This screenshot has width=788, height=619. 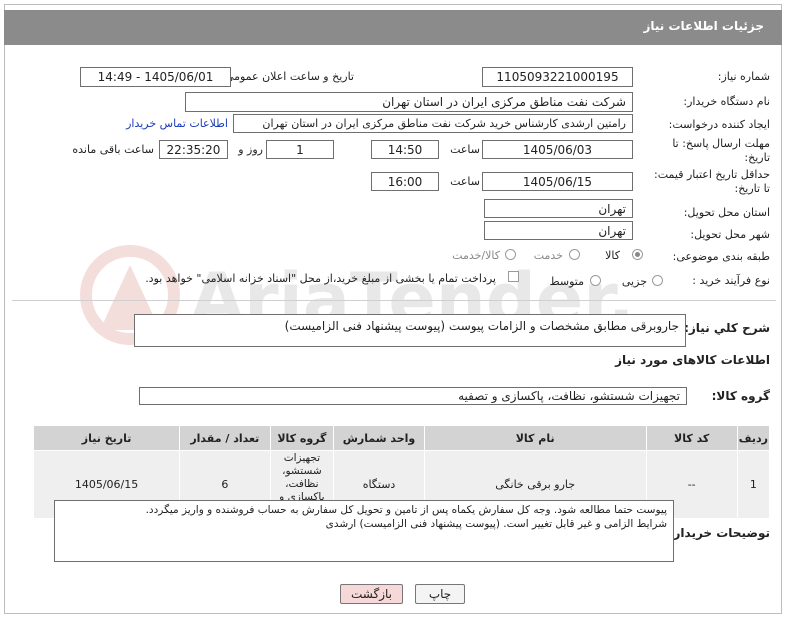 What do you see at coordinates (557, 181) in the screenshot?
I see `validity-date-field: 1405/06/15` at bounding box center [557, 181].